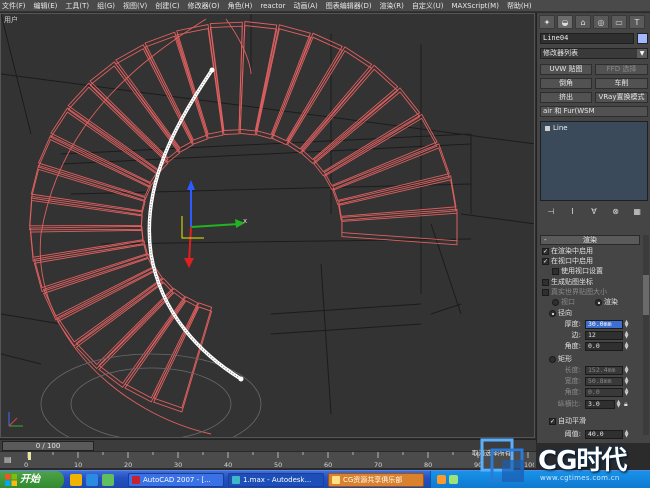 The height and width of the screenshot is (488, 650). What do you see at coordinates (604, 392) in the screenshot?
I see `rect-angle-field: 0.0` at bounding box center [604, 392].